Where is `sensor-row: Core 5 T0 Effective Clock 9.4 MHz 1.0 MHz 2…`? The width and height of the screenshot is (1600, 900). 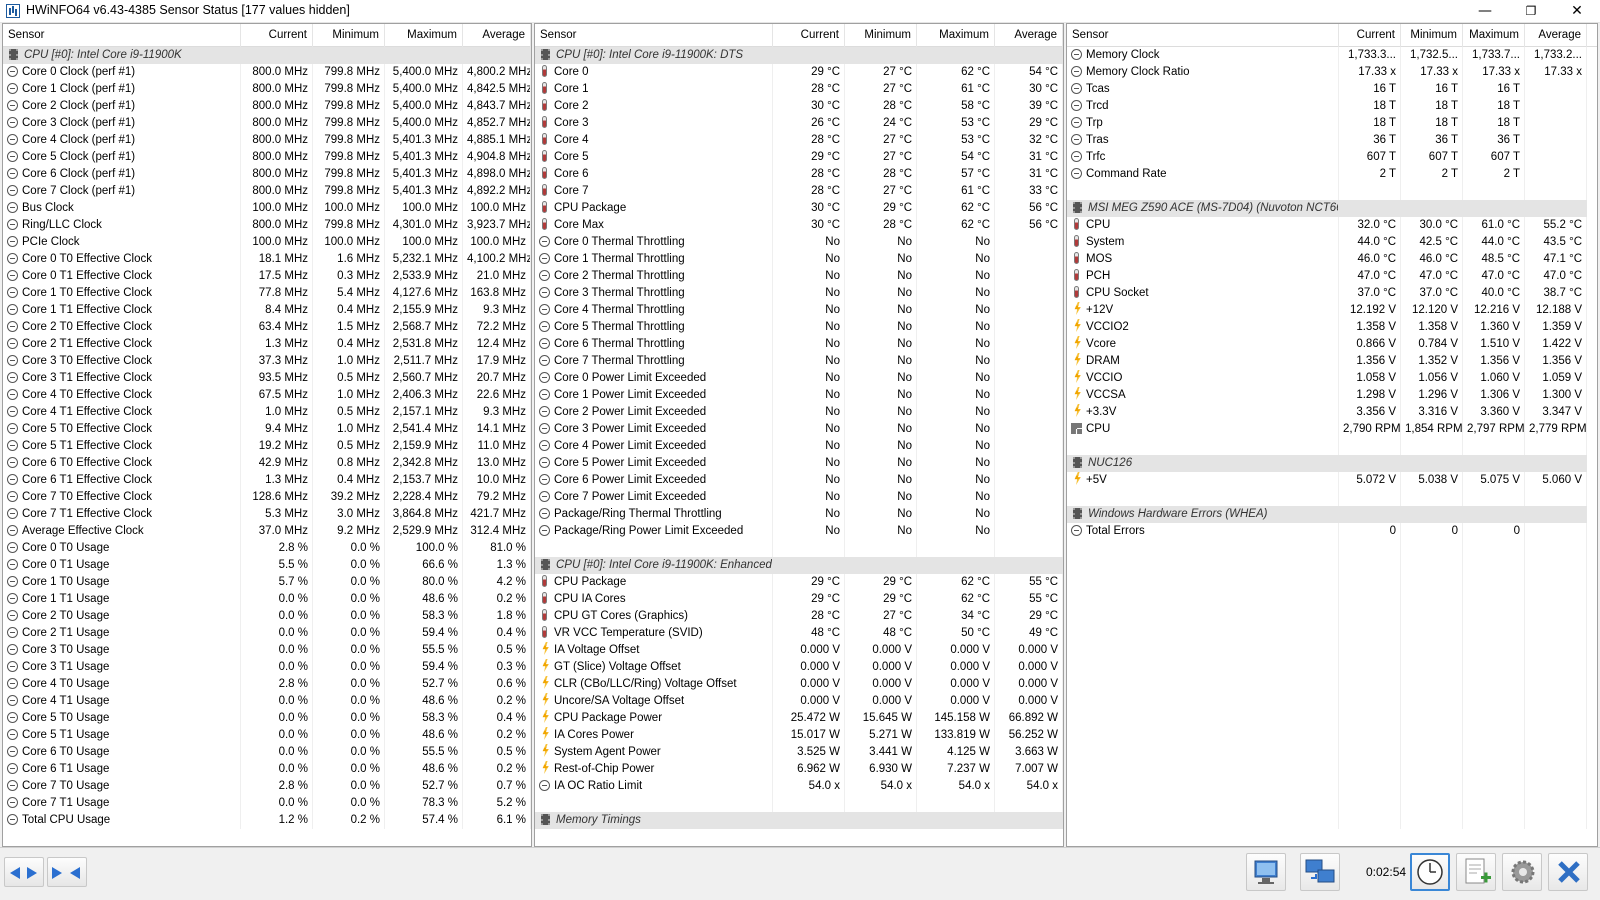
sensor-row: Core 5 T0 Effective Clock 9.4 MHz 1.0 MHz 2… is located at coordinates (267, 429).